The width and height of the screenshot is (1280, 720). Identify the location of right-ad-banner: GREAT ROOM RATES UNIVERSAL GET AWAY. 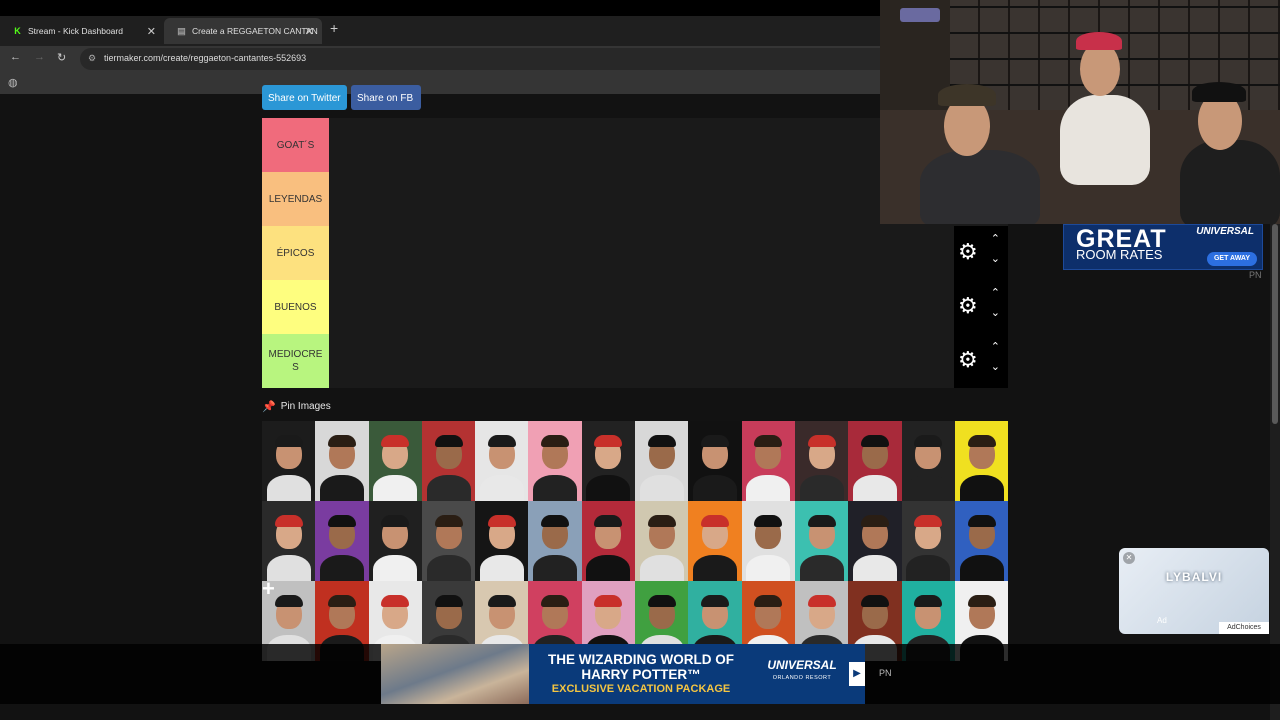
(1163, 247).